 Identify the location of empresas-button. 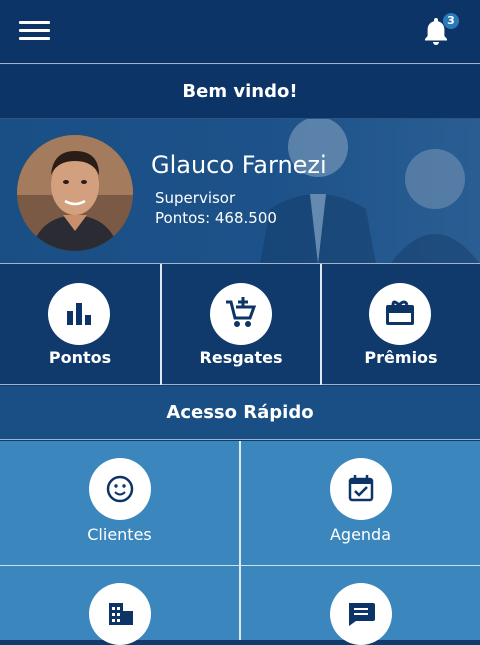
(119, 605).